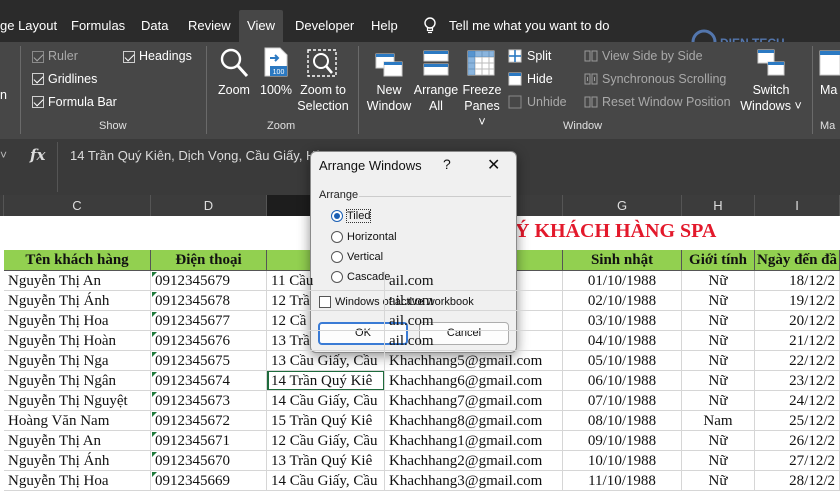 The height and width of the screenshot is (500, 840). Describe the element at coordinates (326, 421) in the screenshot. I see `cell-address: 15 Trần Quý Kiê` at that location.